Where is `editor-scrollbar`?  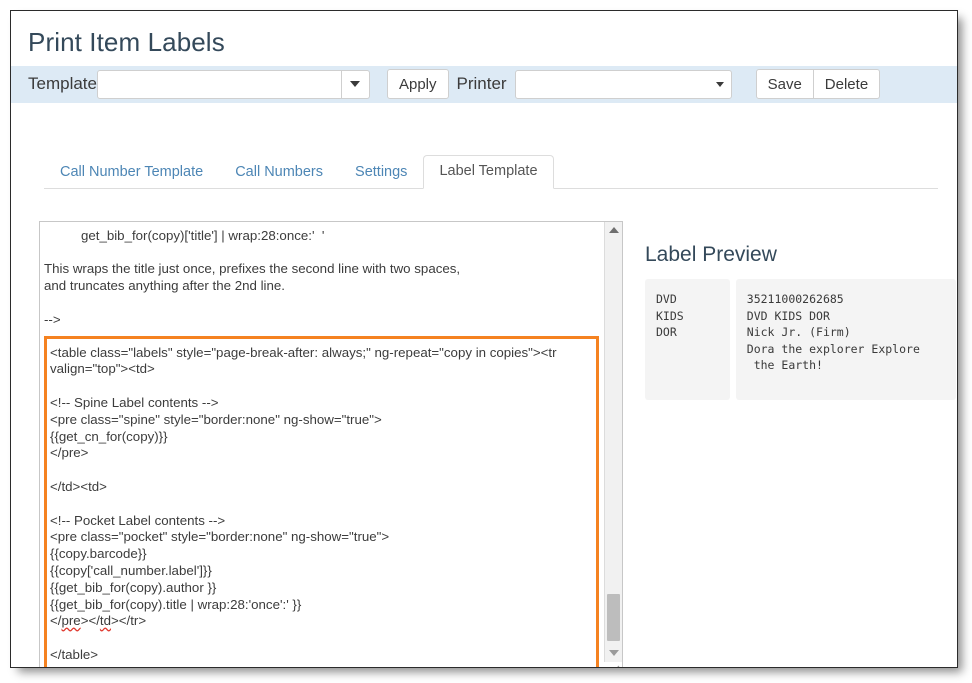
editor-scrollbar is located at coordinates (613, 441).